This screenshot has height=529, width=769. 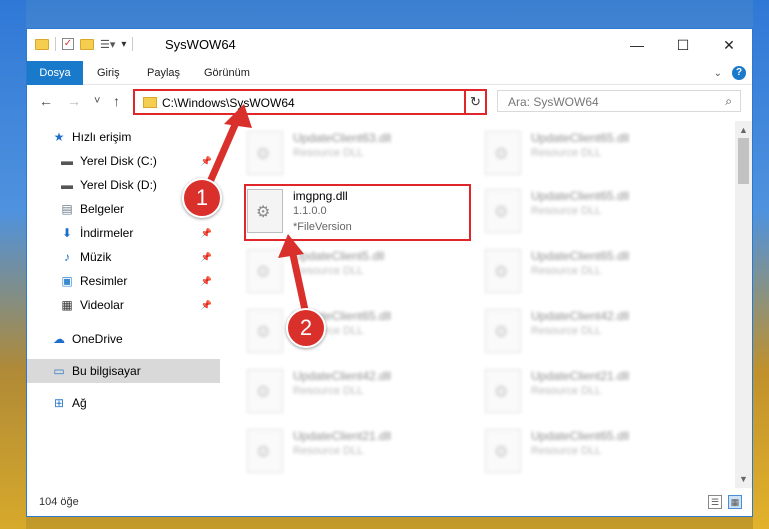 What do you see at coordinates (67, 233) in the screenshot?
I see `download-icon: ⬇` at bounding box center [67, 233].